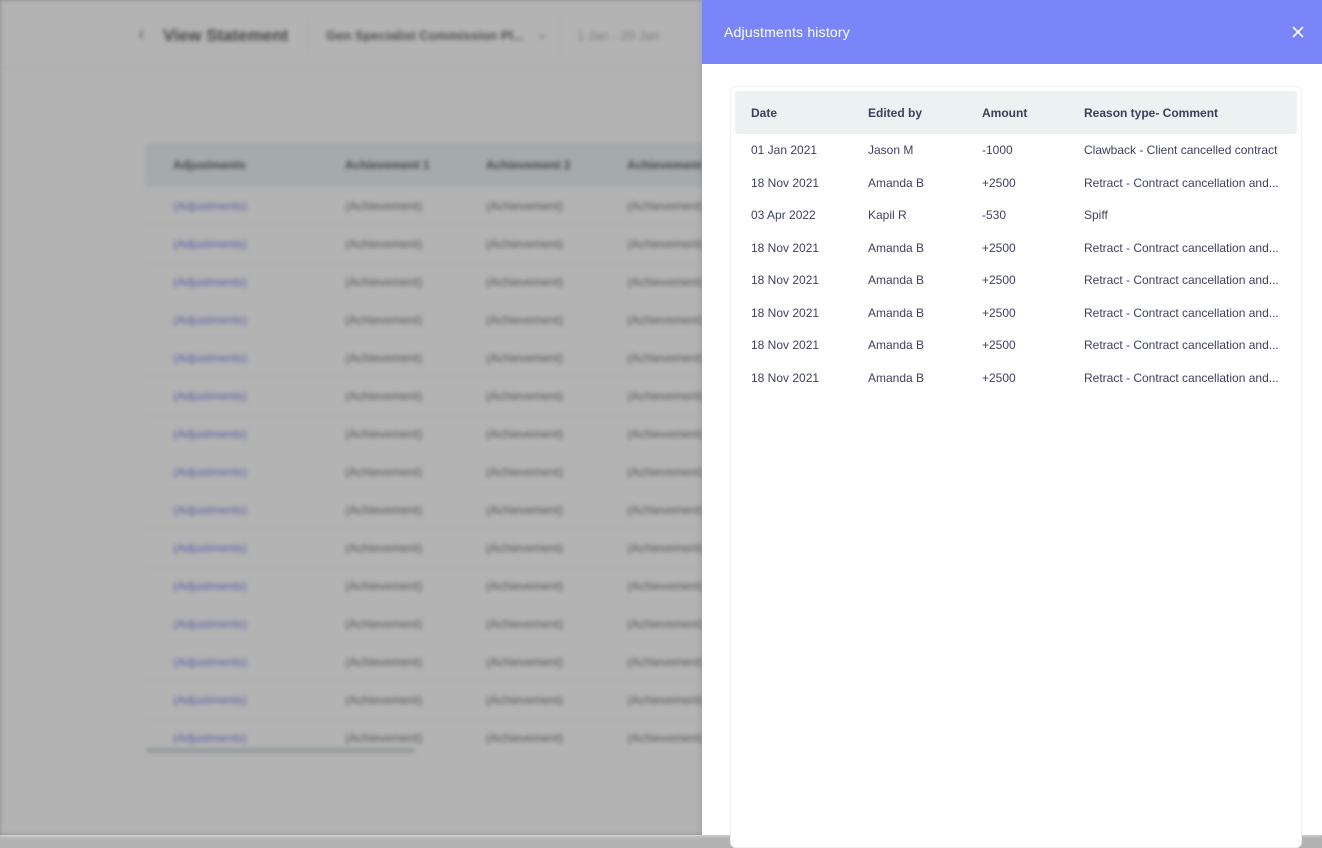  Describe the element at coordinates (895, 113) in the screenshot. I see `column-header-edited-by: Edited by` at that location.